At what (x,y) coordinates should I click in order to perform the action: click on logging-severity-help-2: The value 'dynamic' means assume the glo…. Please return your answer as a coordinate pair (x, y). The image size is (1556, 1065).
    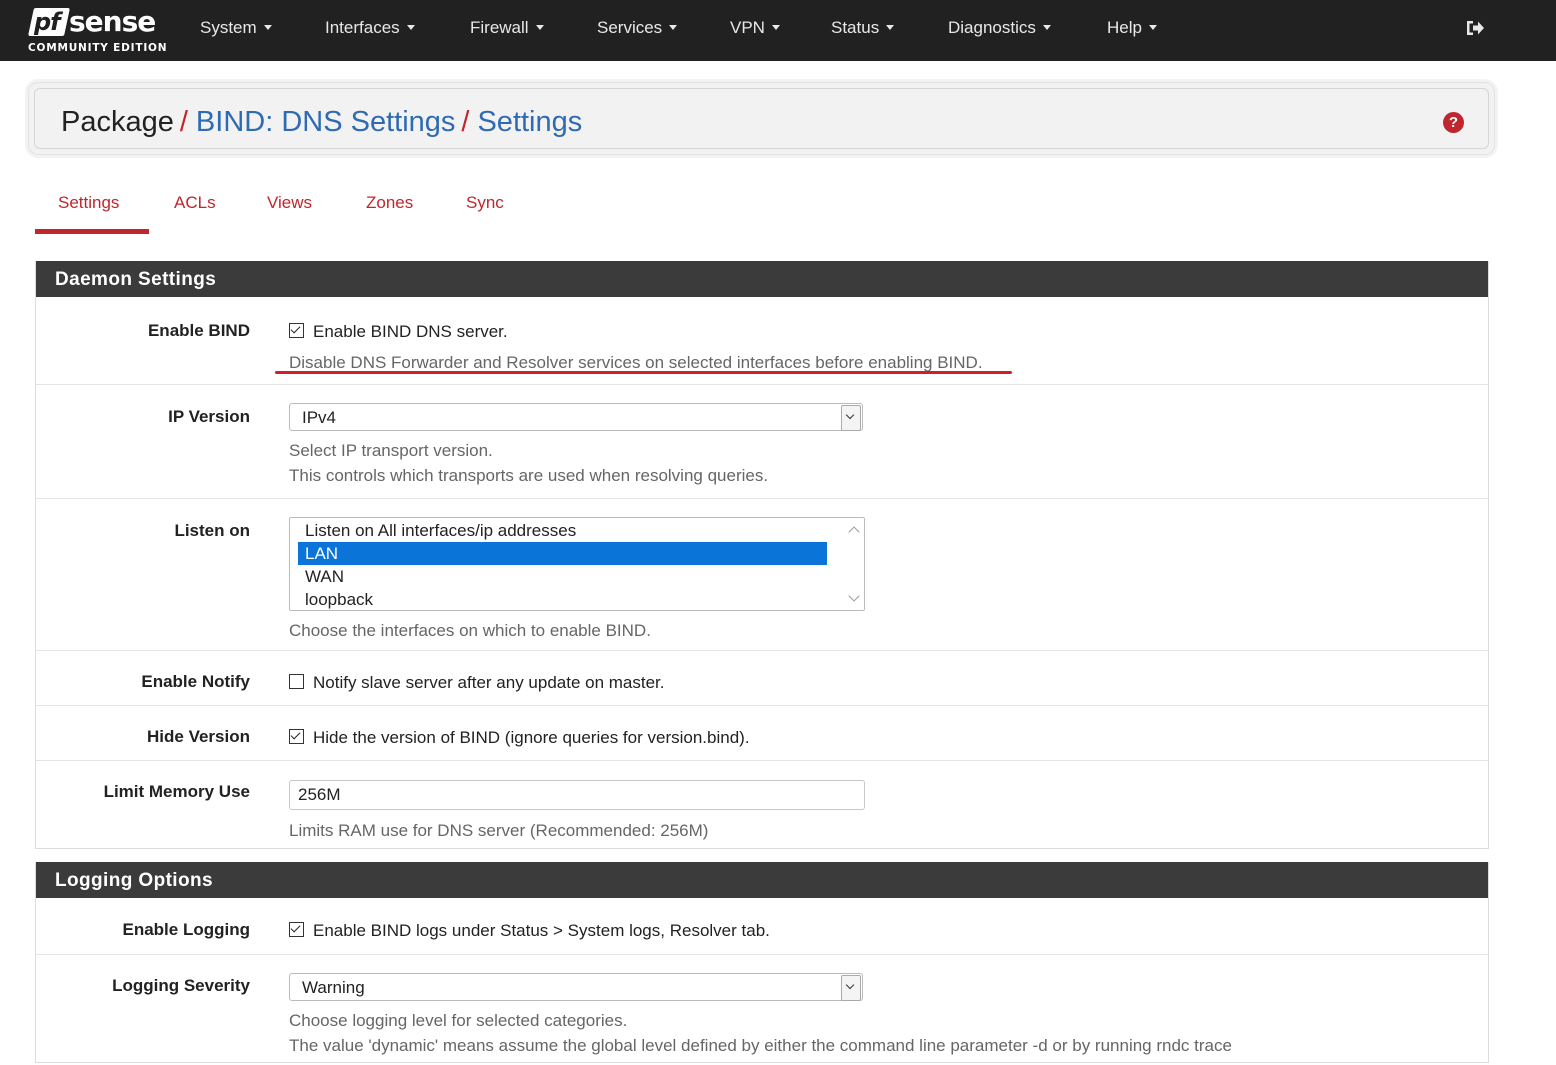
    Looking at the image, I should click on (760, 1045).